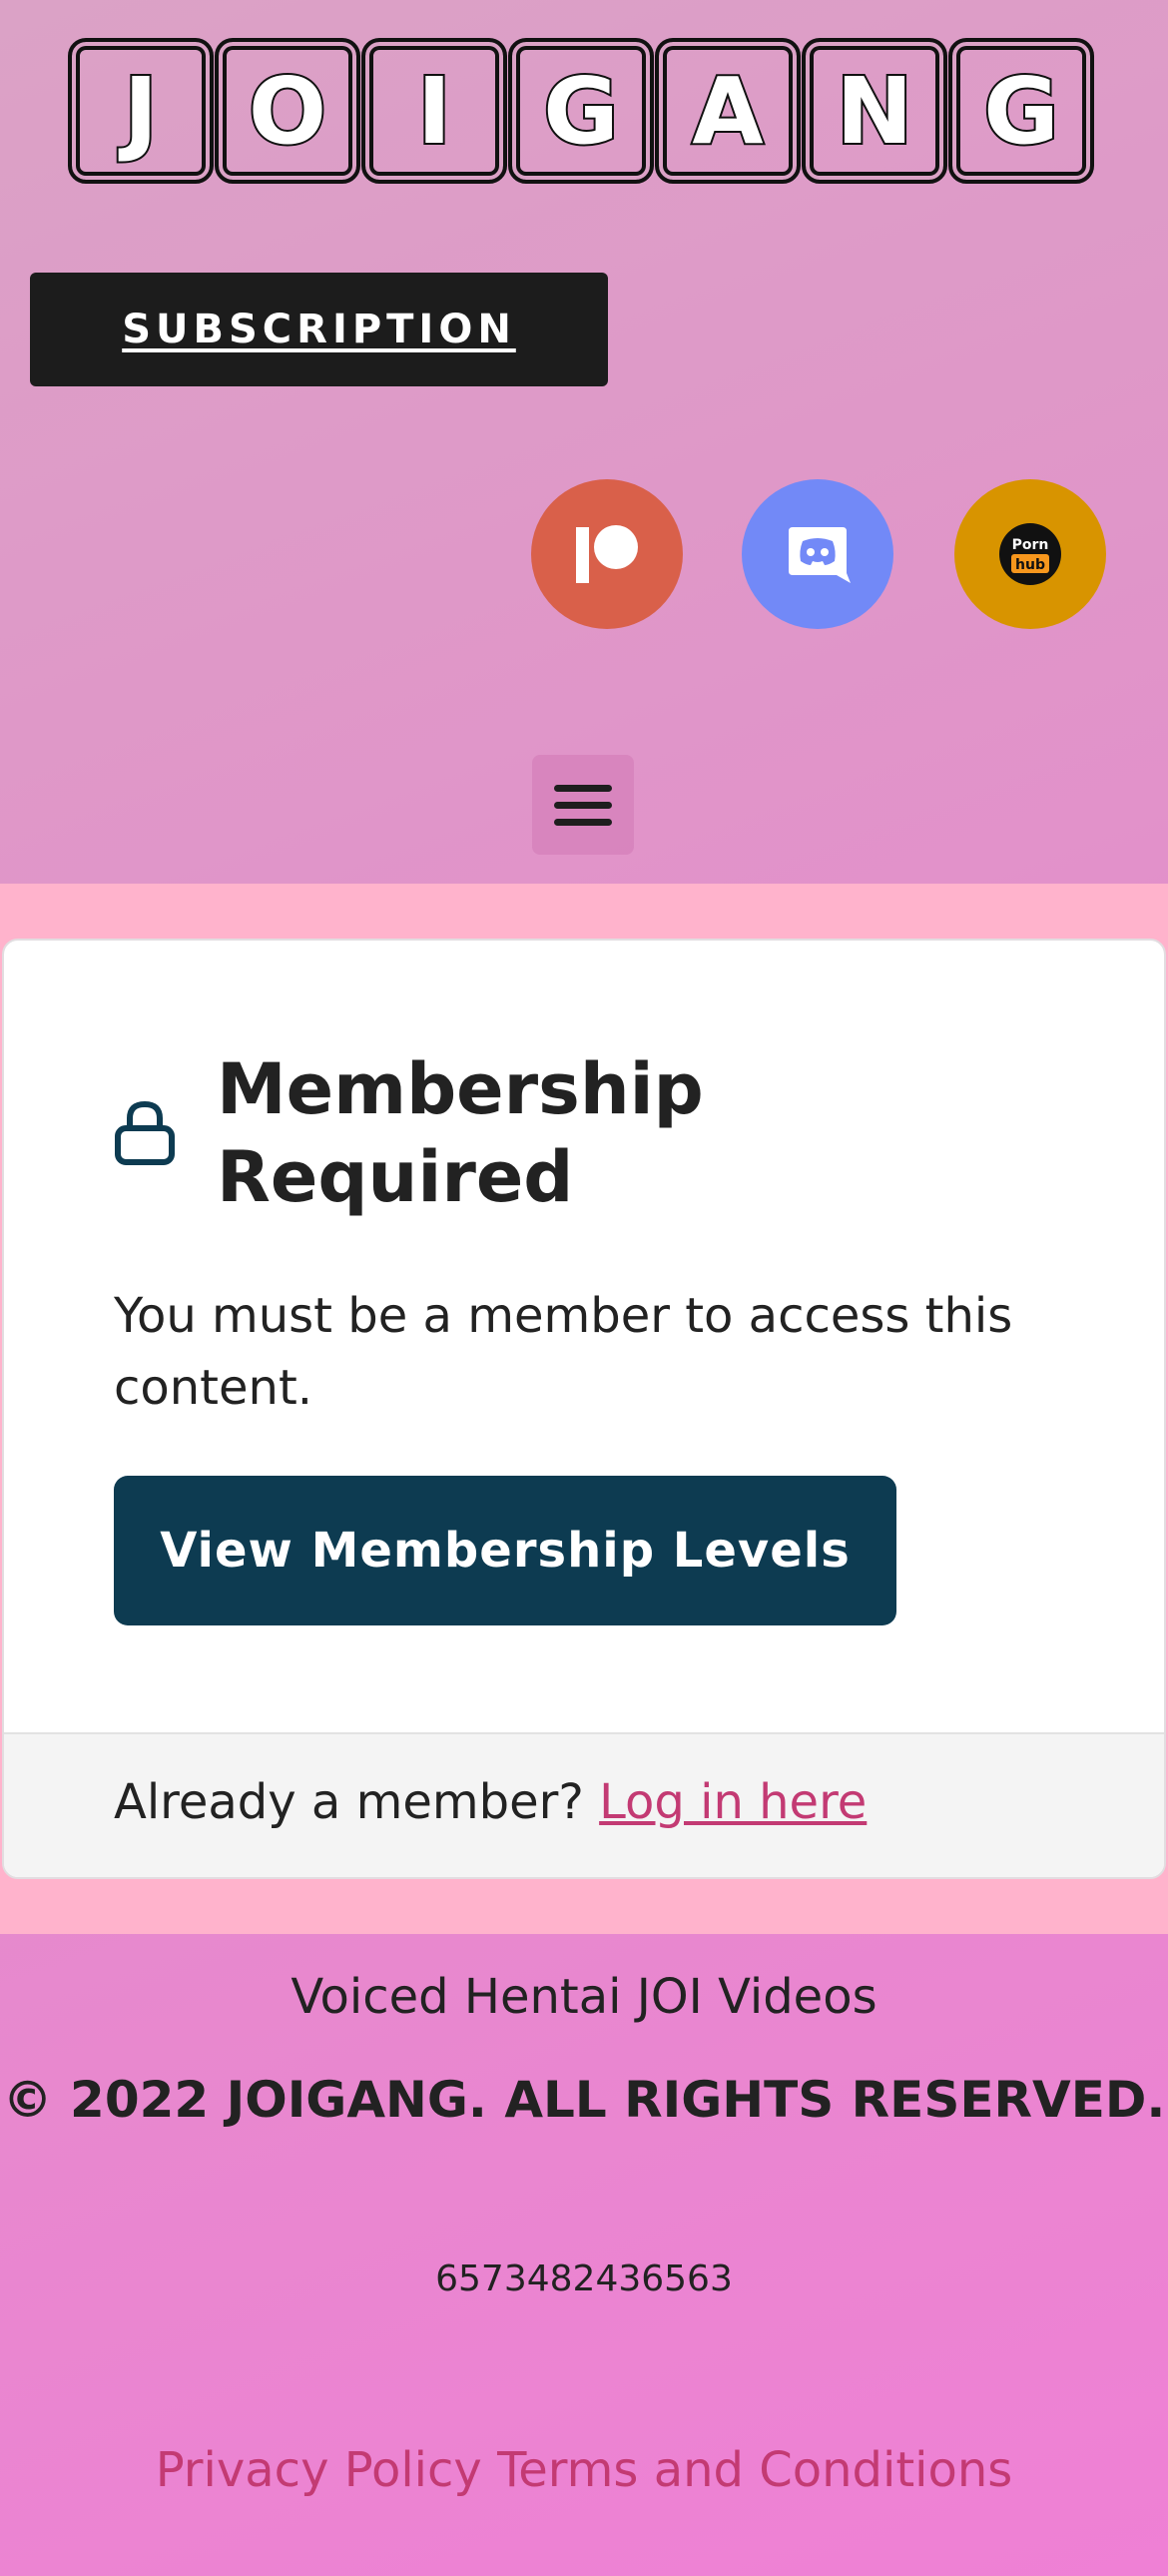 The image size is (1168, 2576). I want to click on discord-icon, so click(820, 555).